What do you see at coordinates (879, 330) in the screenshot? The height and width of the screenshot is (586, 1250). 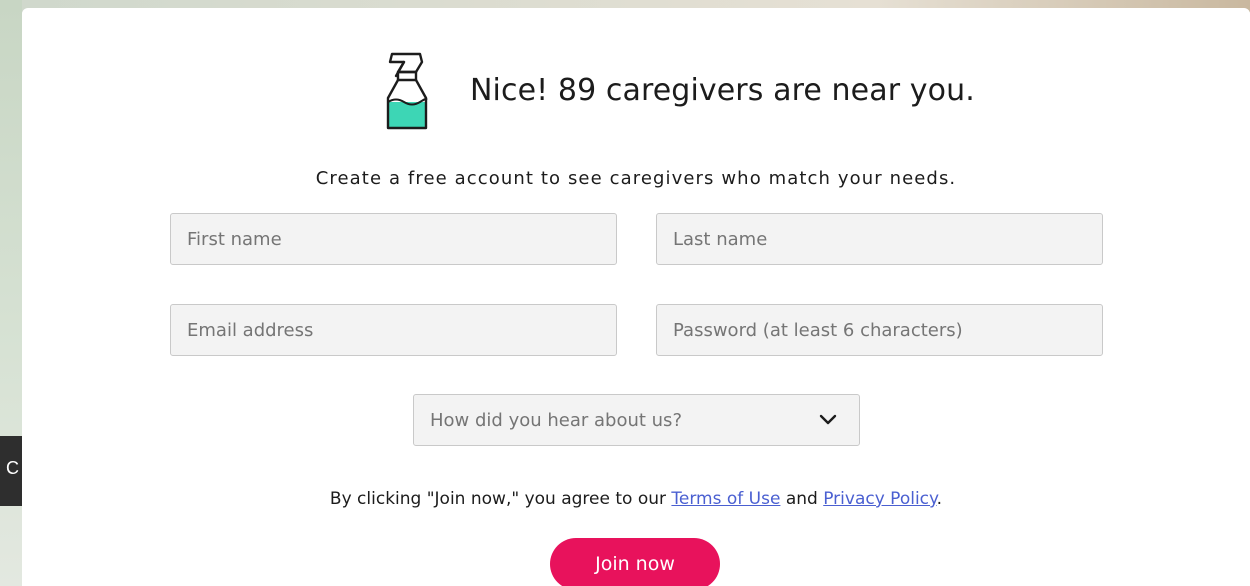 I see `password-input` at bounding box center [879, 330].